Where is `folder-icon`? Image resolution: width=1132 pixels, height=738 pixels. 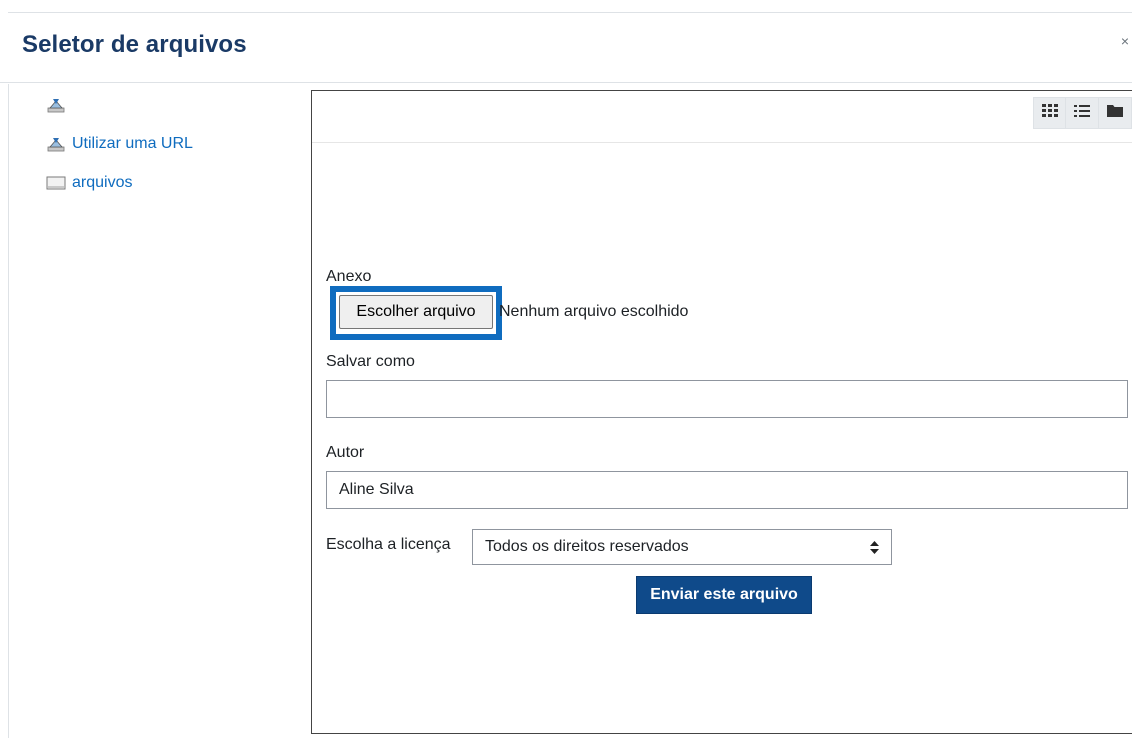 folder-icon is located at coordinates (1115, 113).